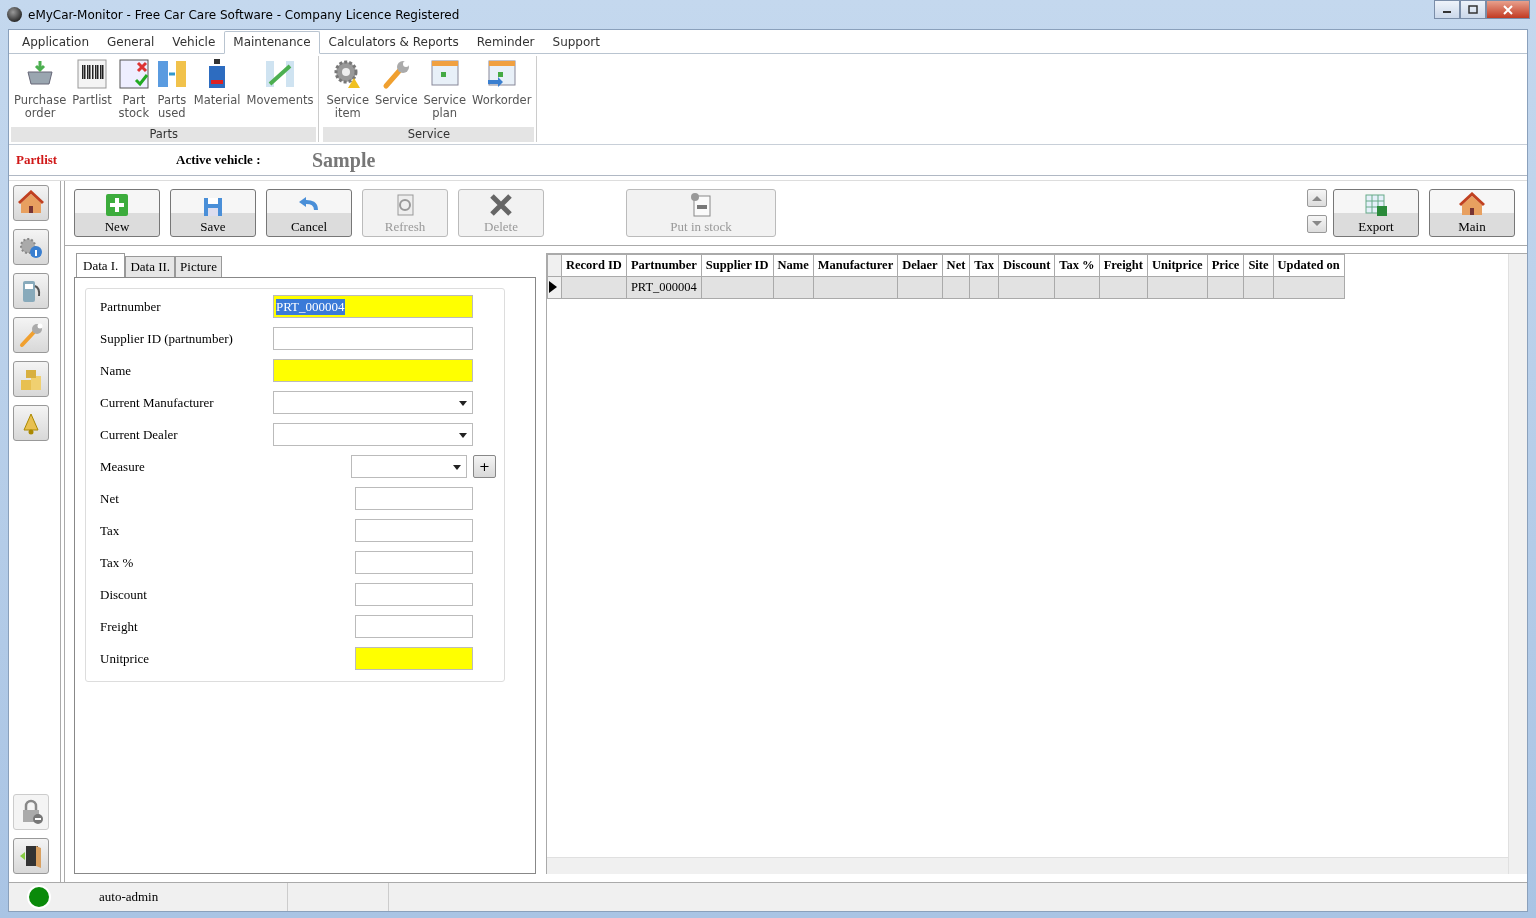 The height and width of the screenshot is (918, 1536). I want to click on menu-tab: Maintenance, so click(272, 42).